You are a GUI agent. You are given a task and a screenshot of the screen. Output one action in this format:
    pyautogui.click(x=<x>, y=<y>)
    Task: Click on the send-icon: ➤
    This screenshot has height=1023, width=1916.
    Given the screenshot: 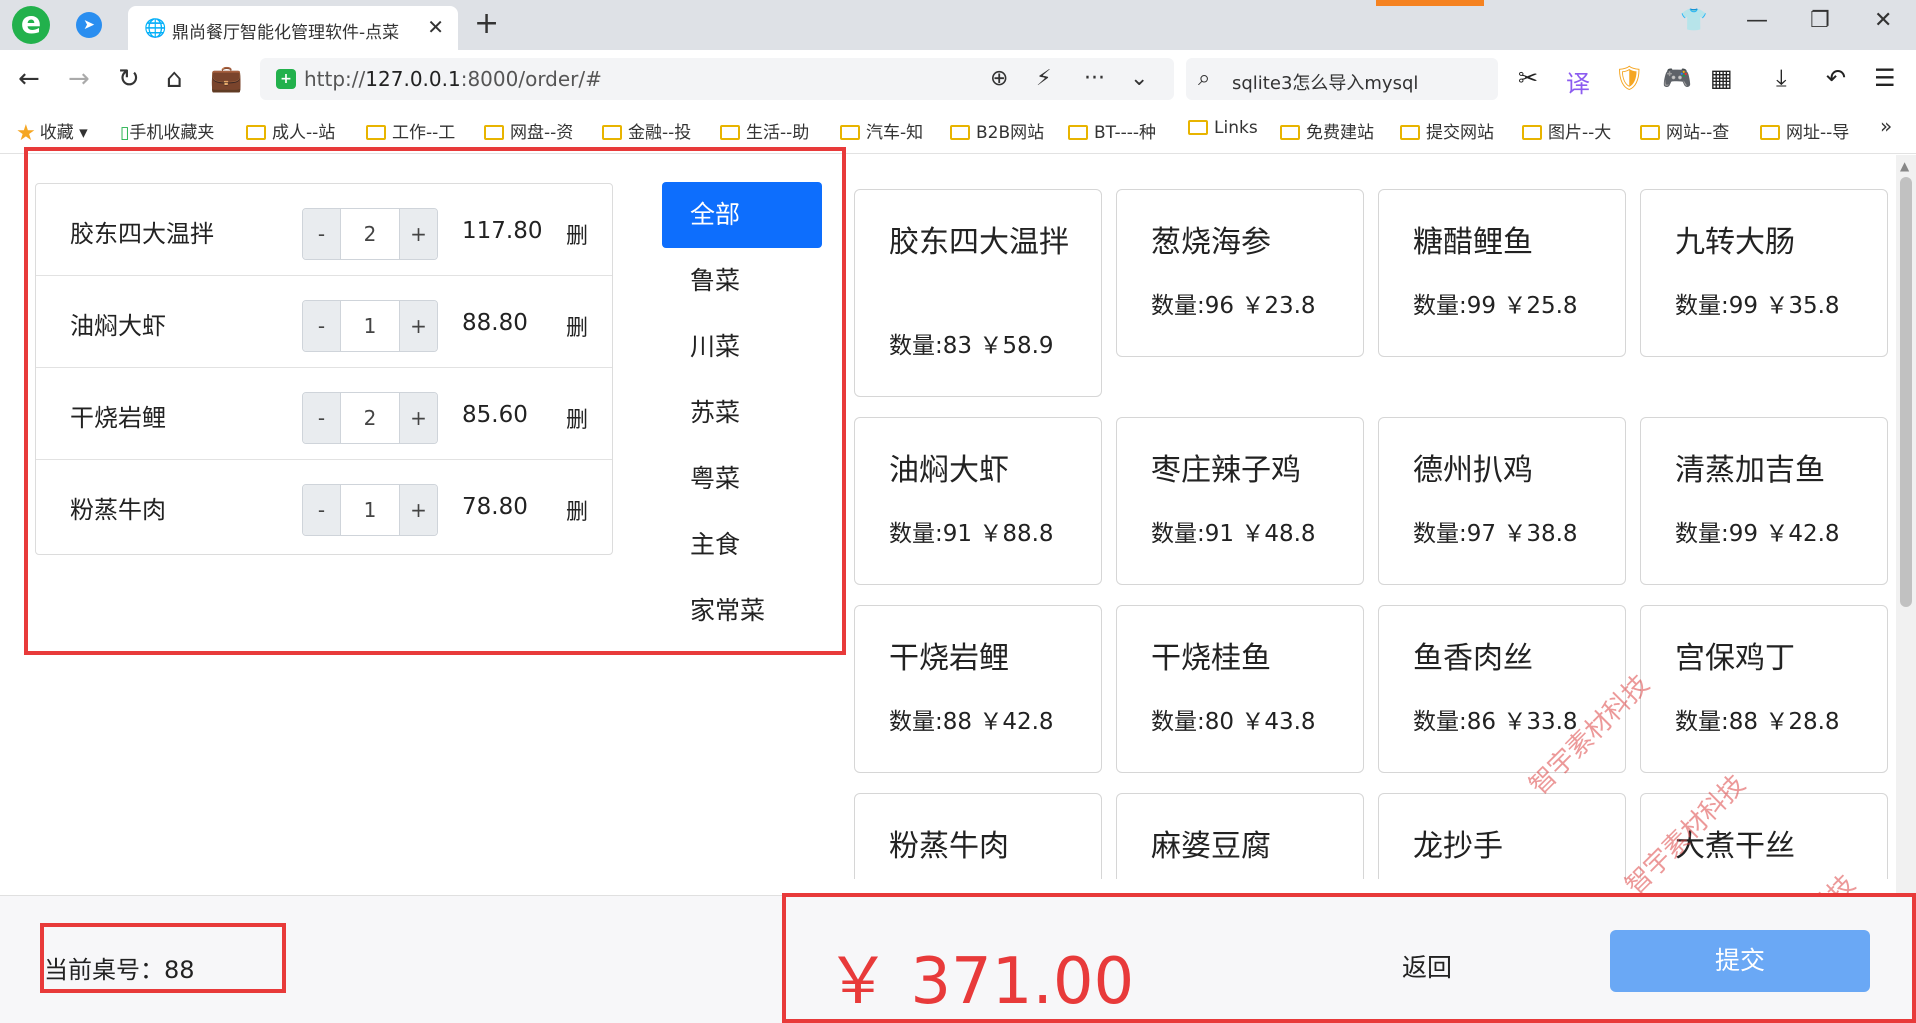 What is the action you would take?
    pyautogui.click(x=89, y=25)
    